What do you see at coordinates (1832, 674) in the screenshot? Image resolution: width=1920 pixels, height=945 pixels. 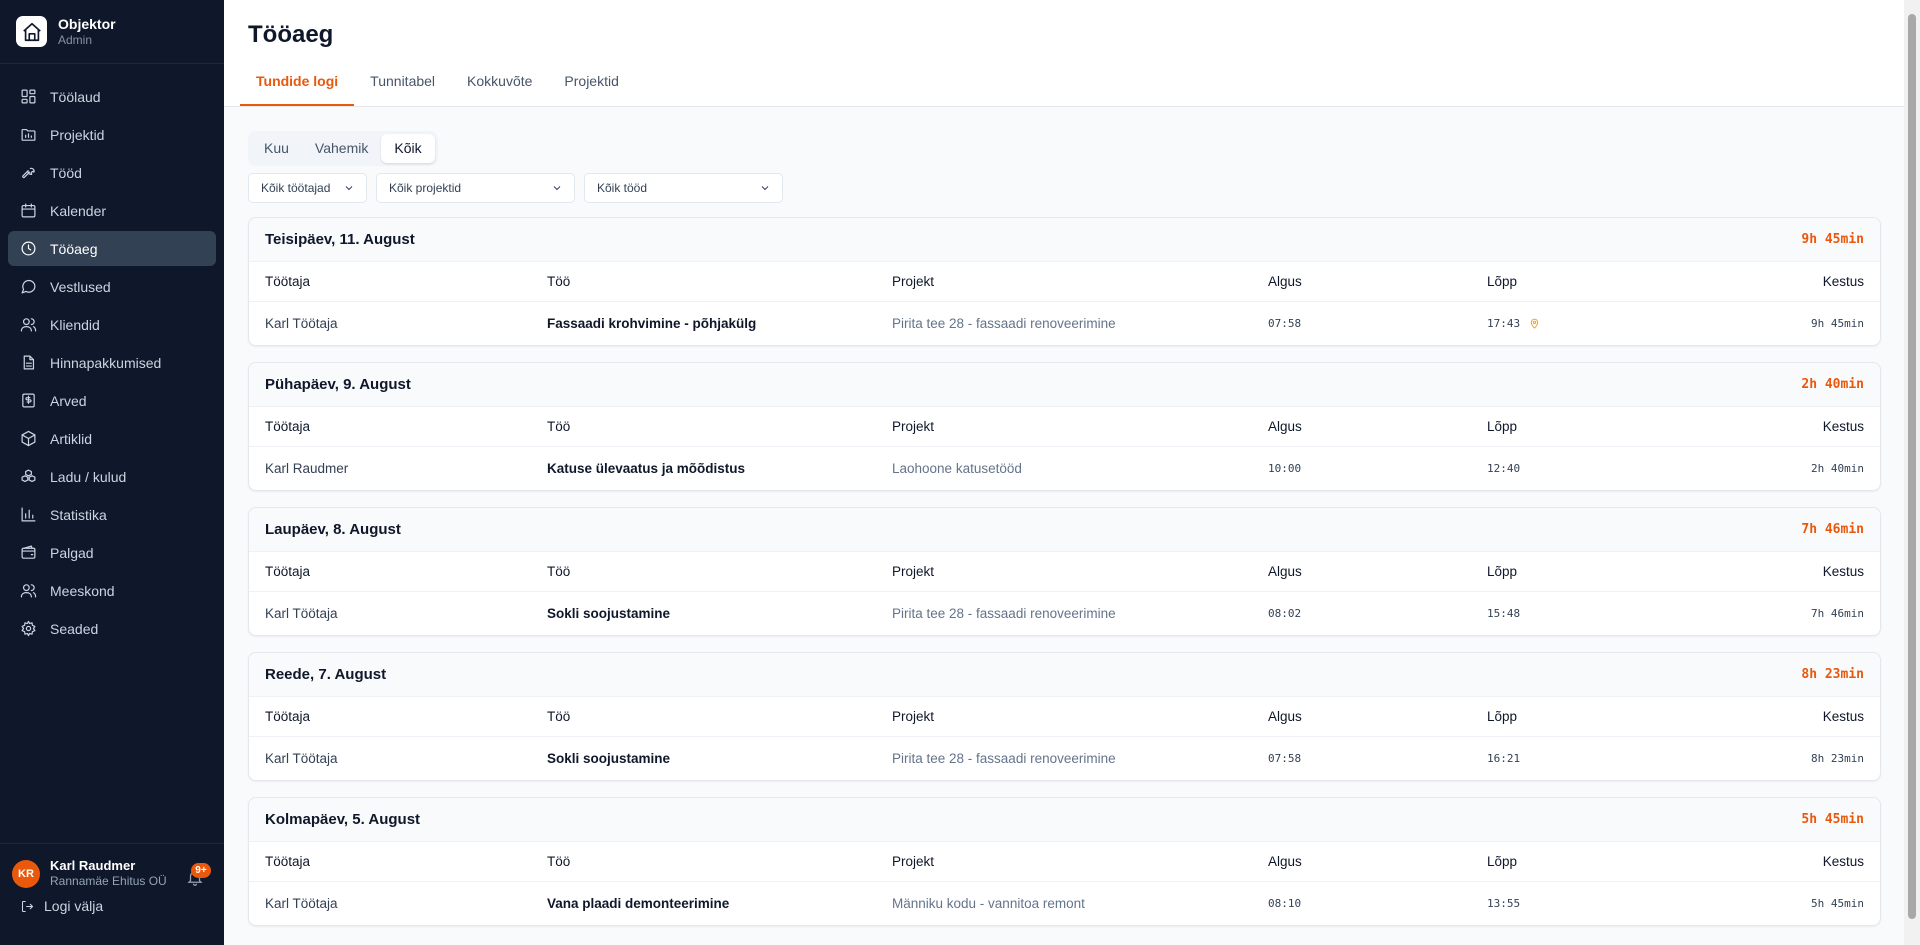 I see `day-total: 8h 23min` at bounding box center [1832, 674].